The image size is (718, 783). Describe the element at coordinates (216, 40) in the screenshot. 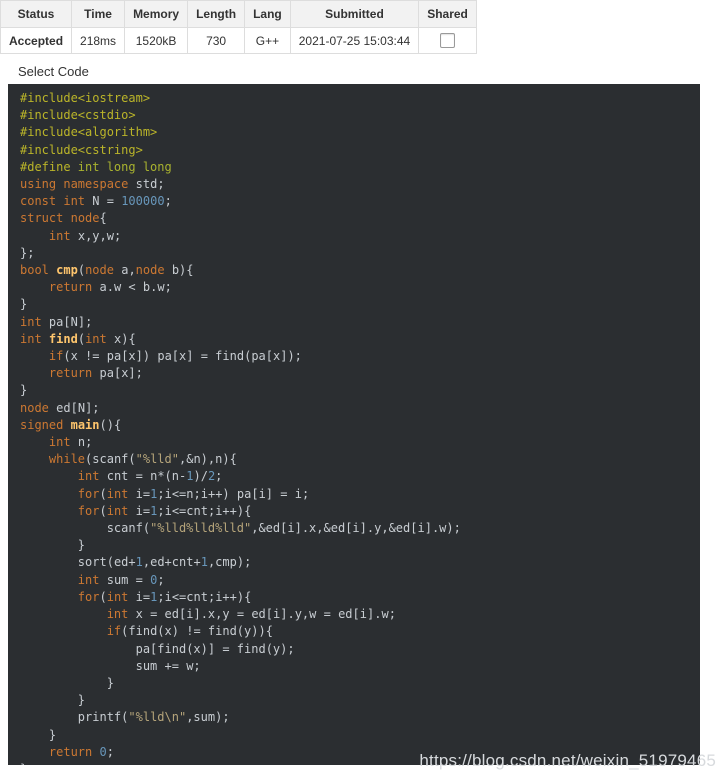

I see `length-value: 730` at that location.